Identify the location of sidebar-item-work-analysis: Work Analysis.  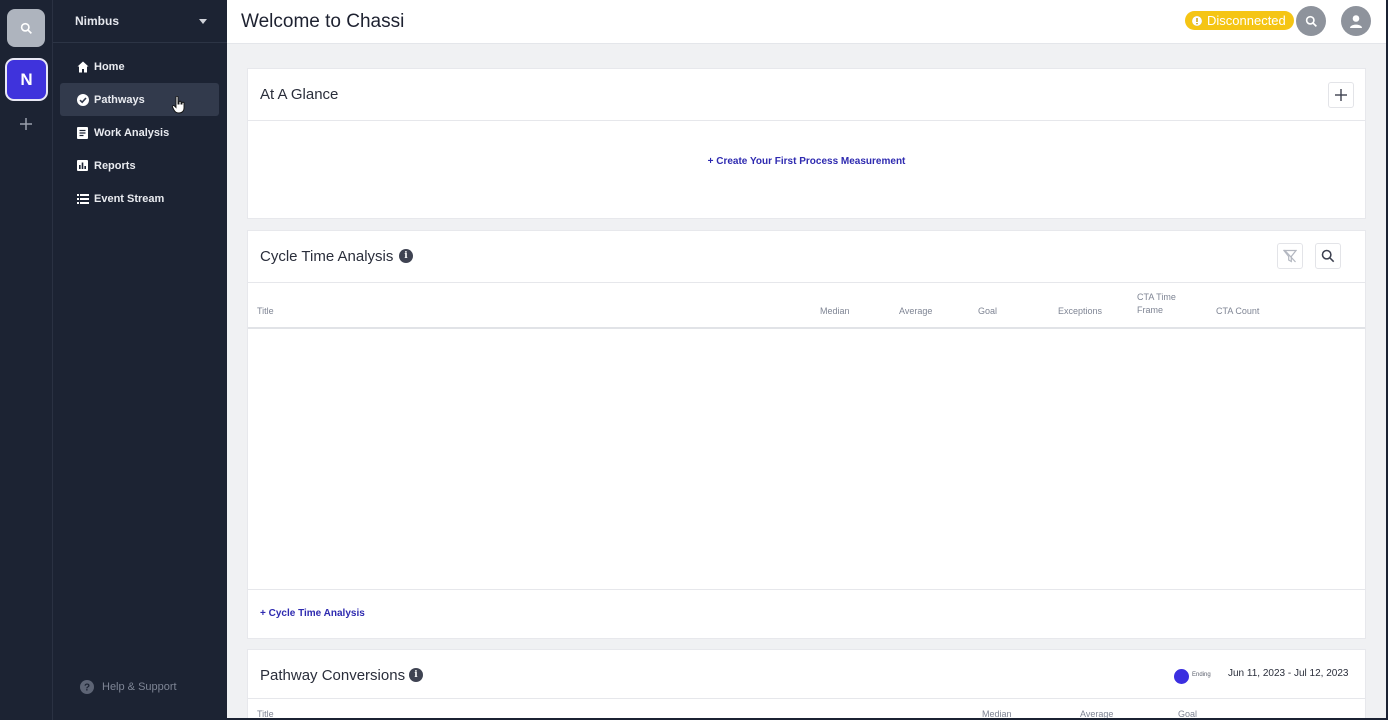
(139, 132).